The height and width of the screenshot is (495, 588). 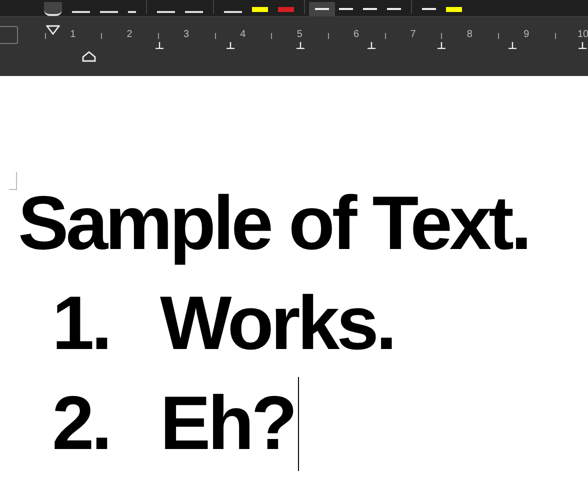 What do you see at coordinates (469, 35) in the screenshot?
I see `ruler-number: 8` at bounding box center [469, 35].